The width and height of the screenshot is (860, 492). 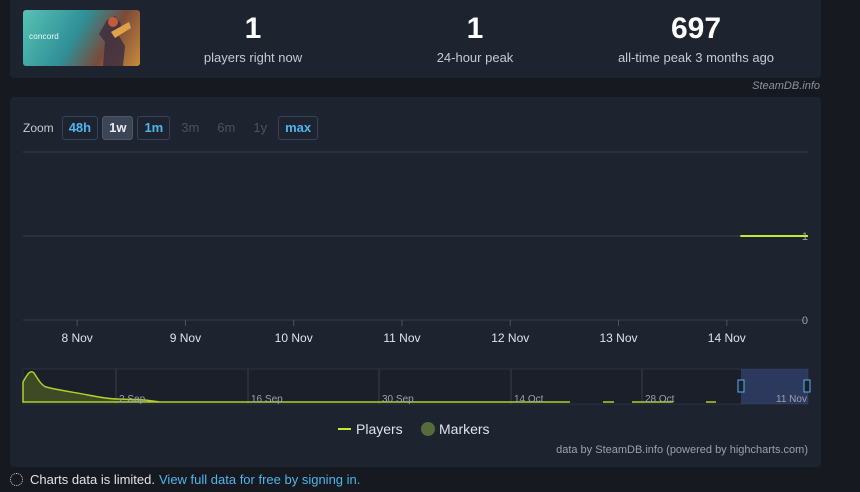 What do you see at coordinates (80, 128) in the screenshot?
I see `zoom-48h-button: 48h` at bounding box center [80, 128].